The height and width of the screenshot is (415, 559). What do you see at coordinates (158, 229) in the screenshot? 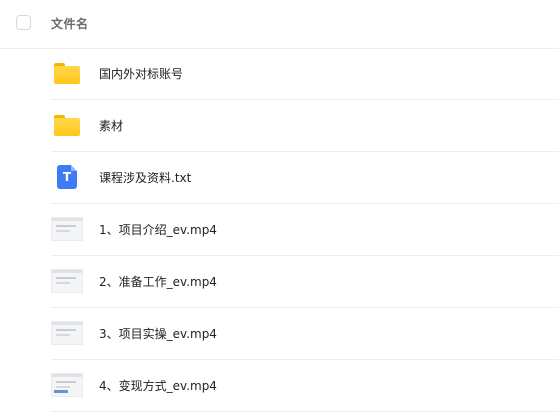
I see `file-name: 1、项目介绍_ev.mp4` at bounding box center [158, 229].